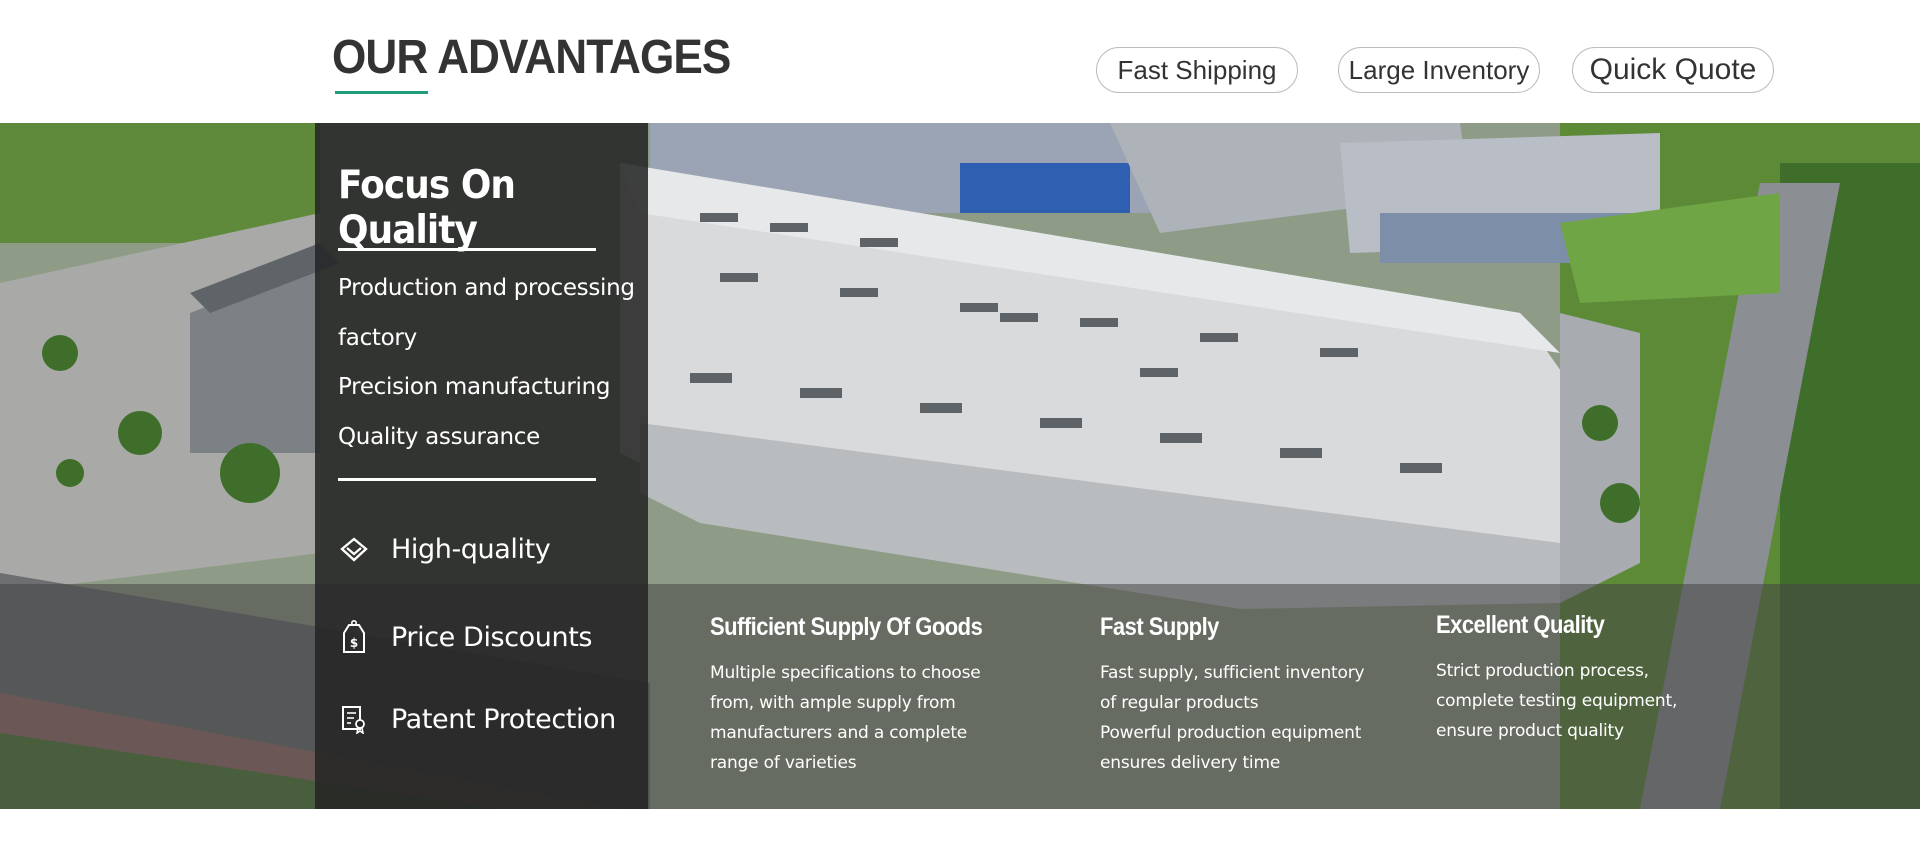 This screenshot has height=848, width=1920. Describe the element at coordinates (1197, 70) in the screenshot. I see `tab-fast-shipping: Fast Shipping` at that location.